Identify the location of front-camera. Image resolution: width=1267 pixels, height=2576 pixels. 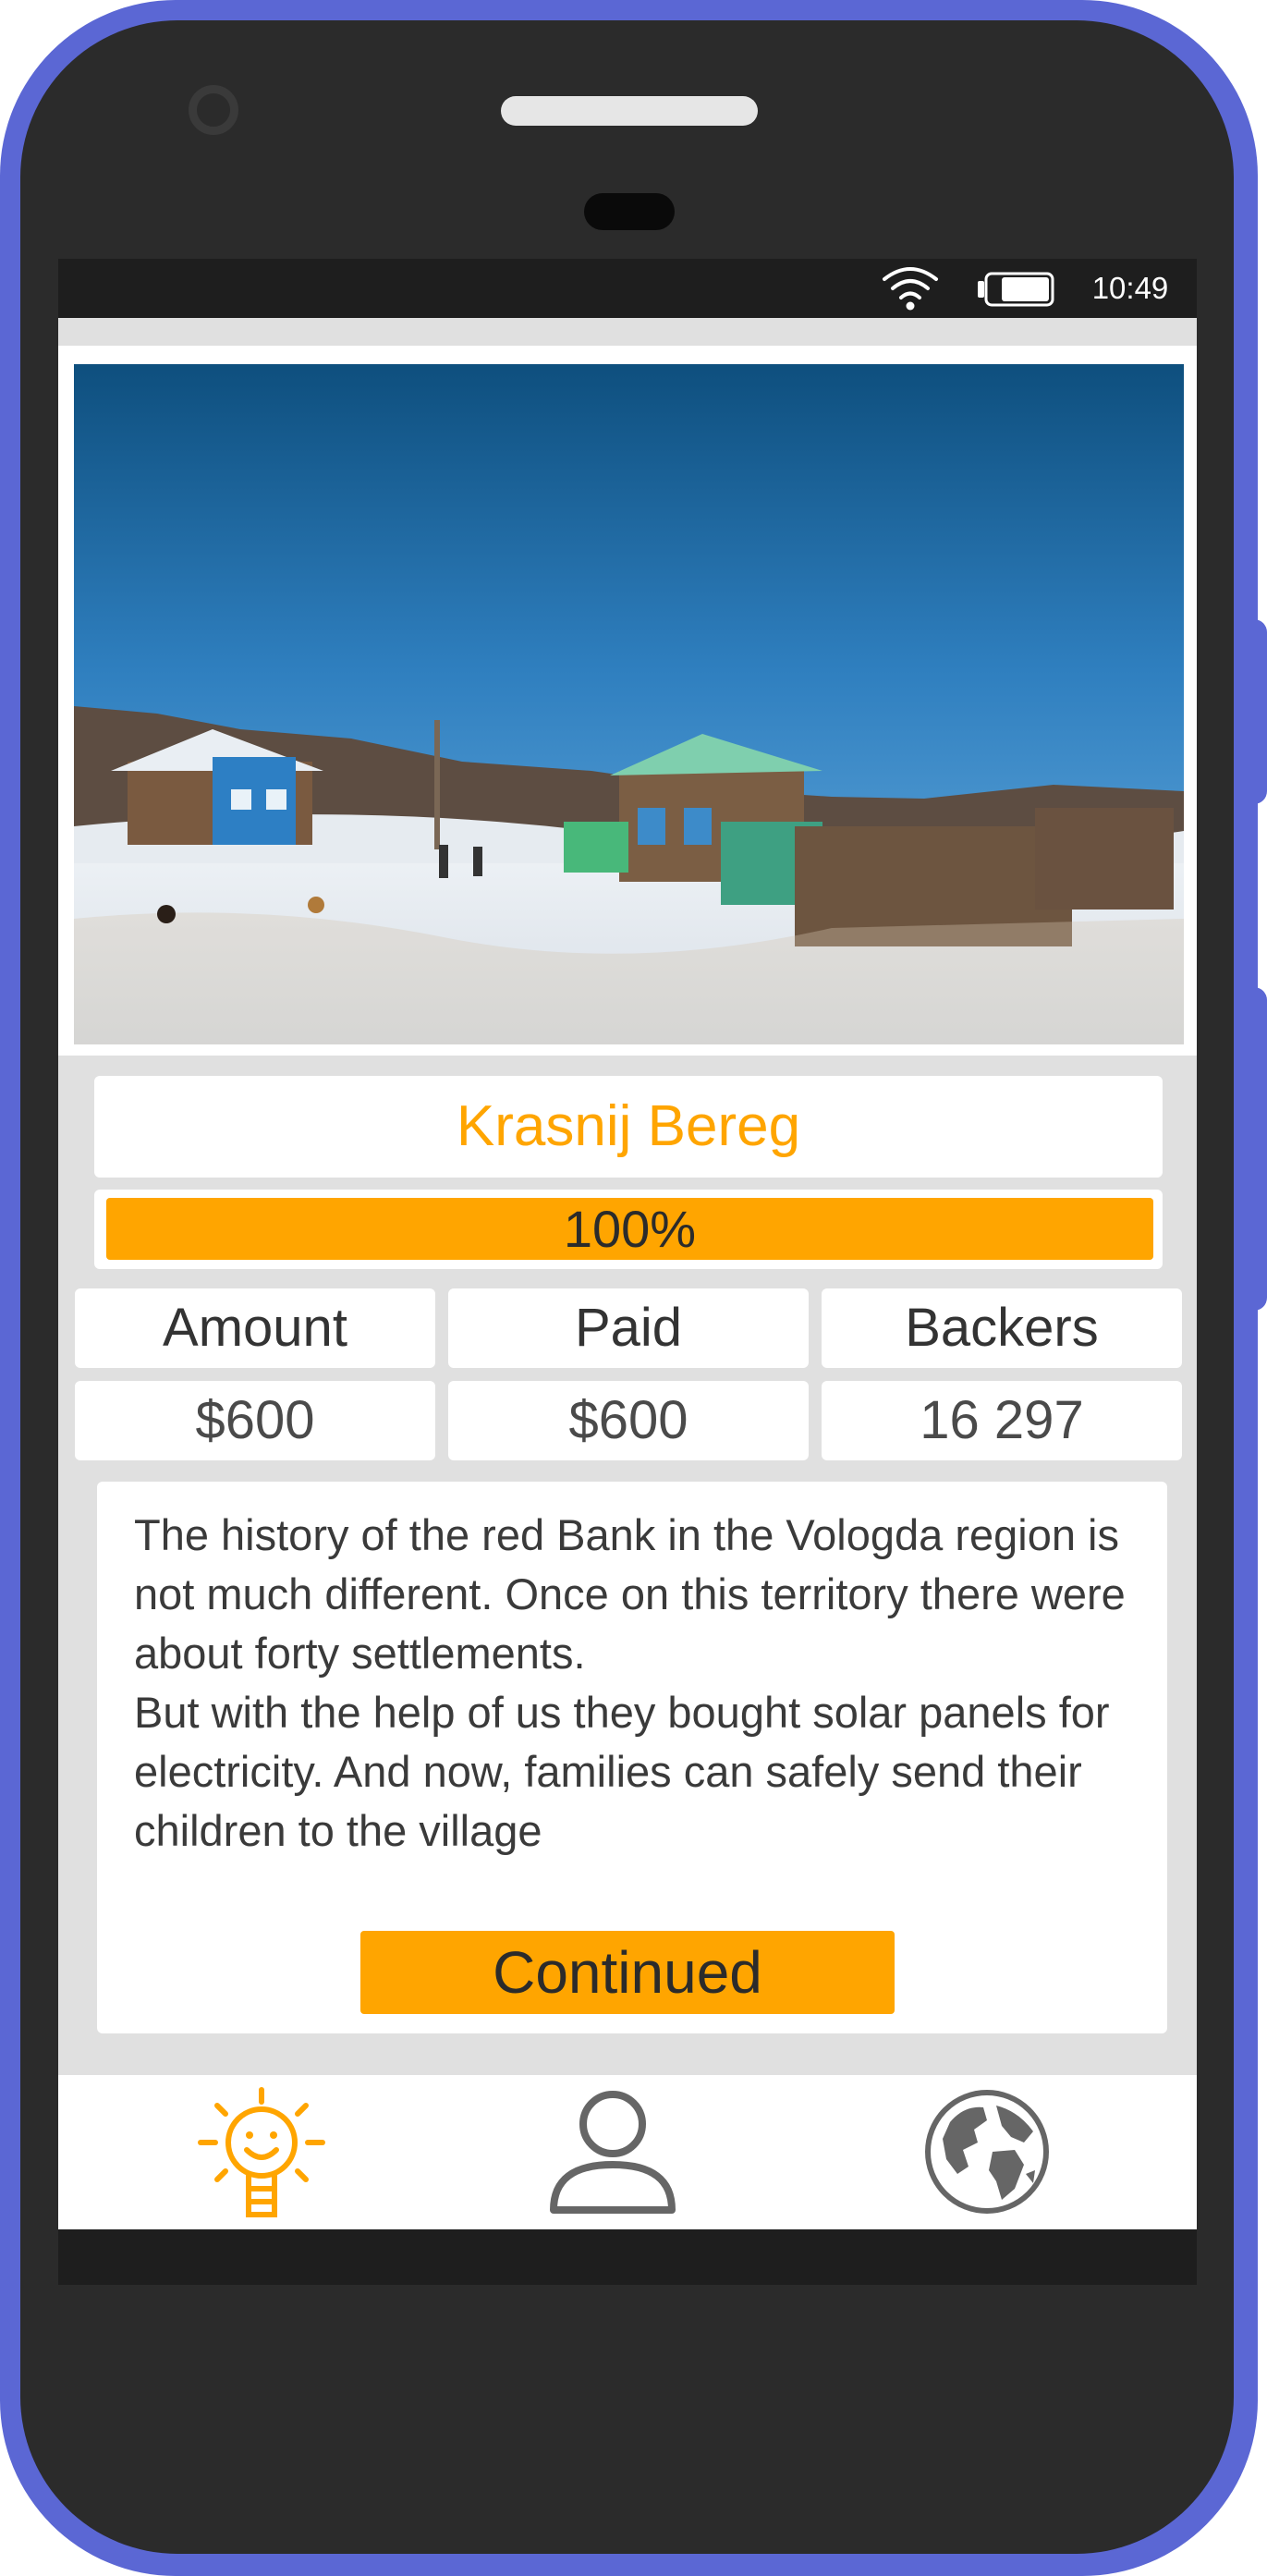
(213, 110).